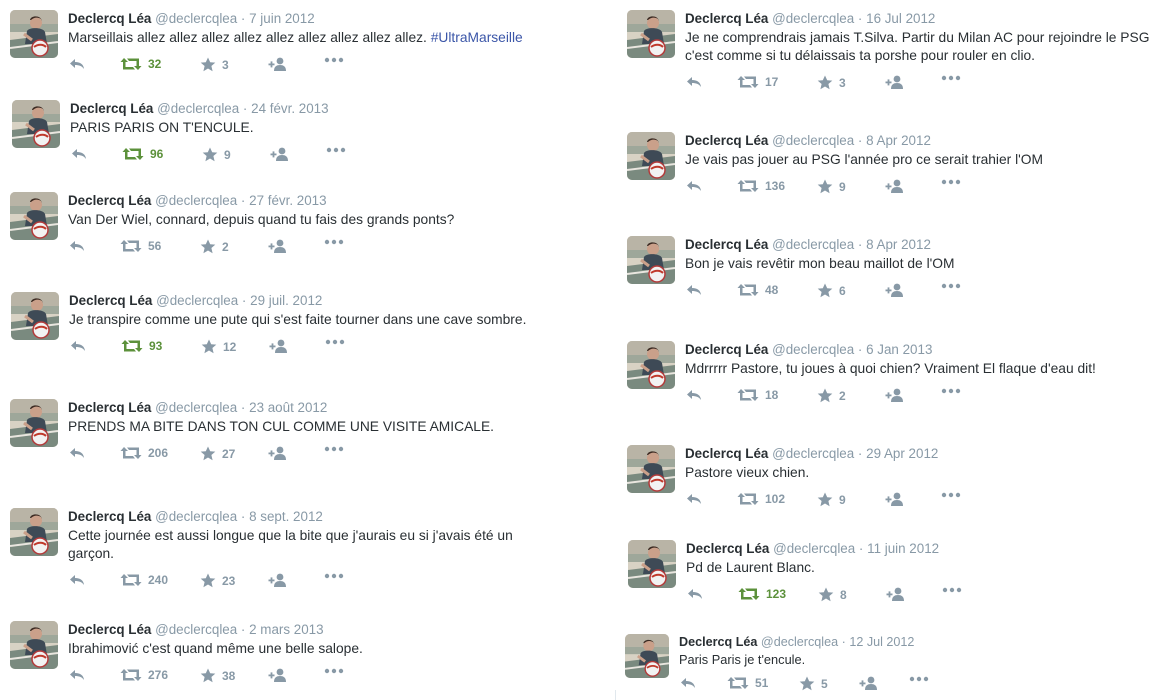 This screenshot has width=1158, height=700. What do you see at coordinates (286, 300) in the screenshot?
I see `tweet-date: 29 juil. 2012` at bounding box center [286, 300].